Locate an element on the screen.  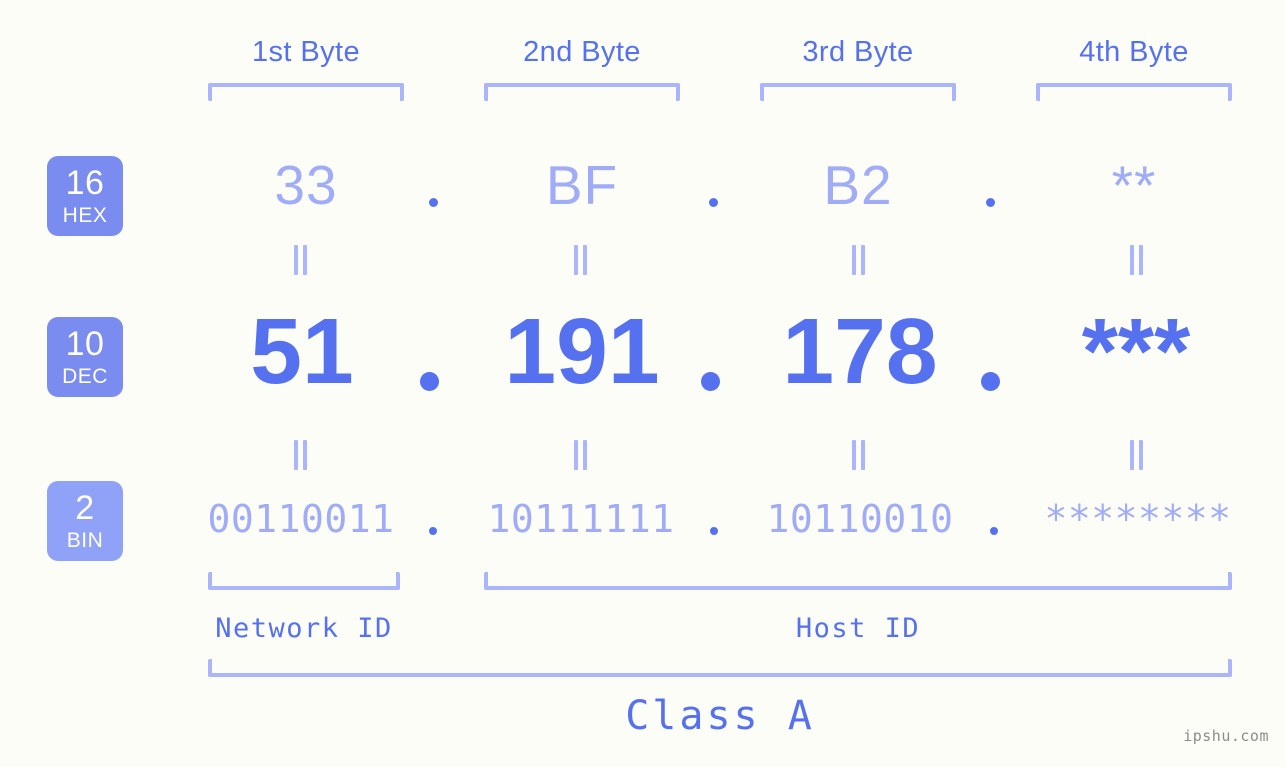
radix-badge-dec: 10 DEC is located at coordinates (85, 357).